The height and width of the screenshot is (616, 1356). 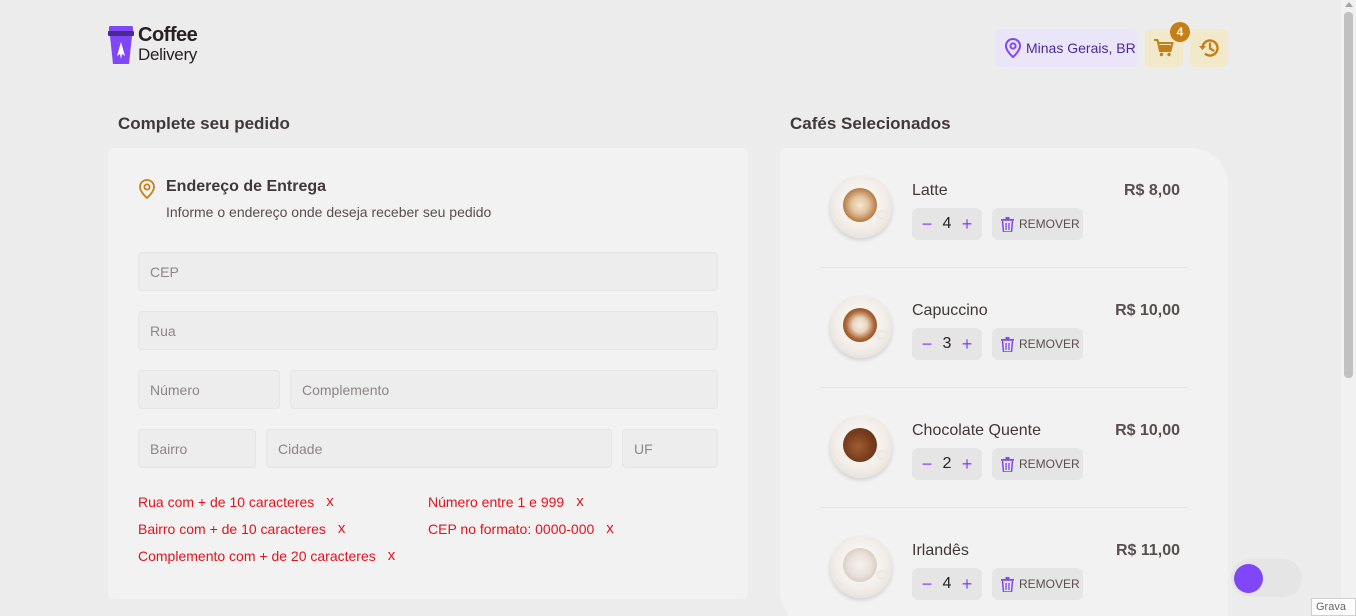 What do you see at coordinates (1248, 578) in the screenshot?
I see `toggle-knob` at bounding box center [1248, 578].